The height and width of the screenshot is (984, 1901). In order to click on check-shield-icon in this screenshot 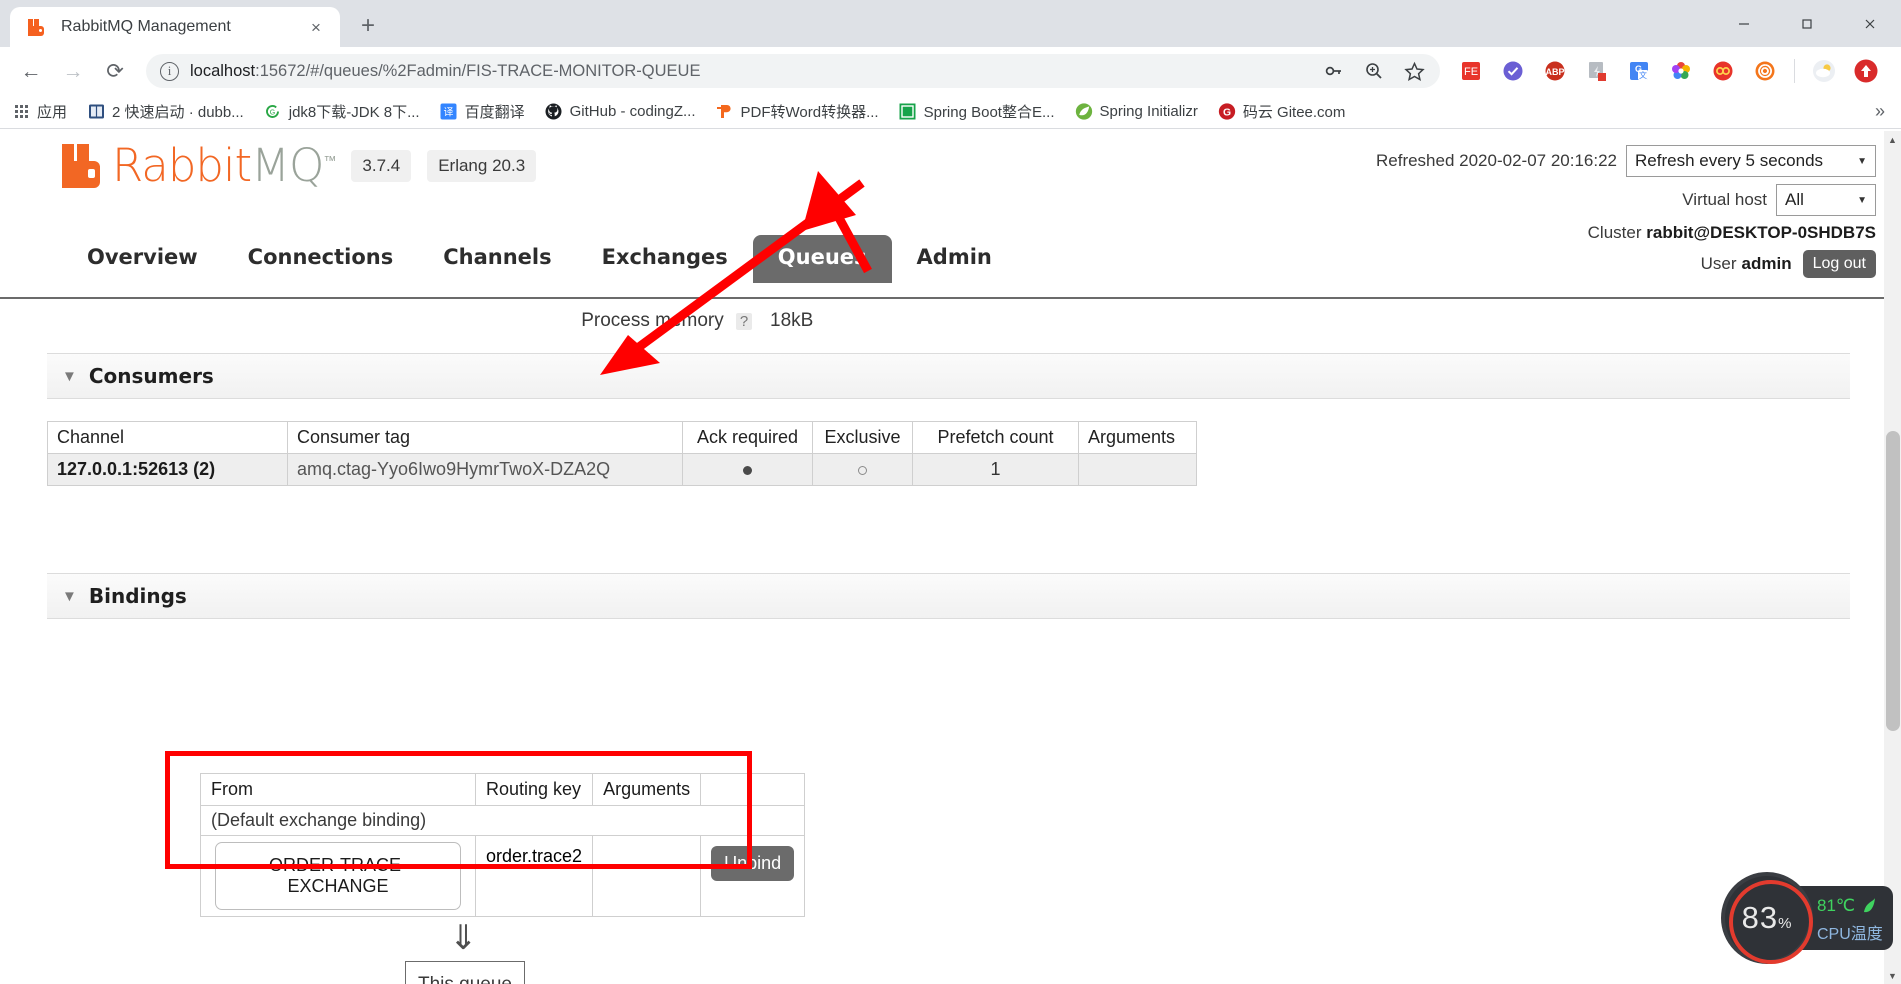, I will do `click(1513, 71)`.